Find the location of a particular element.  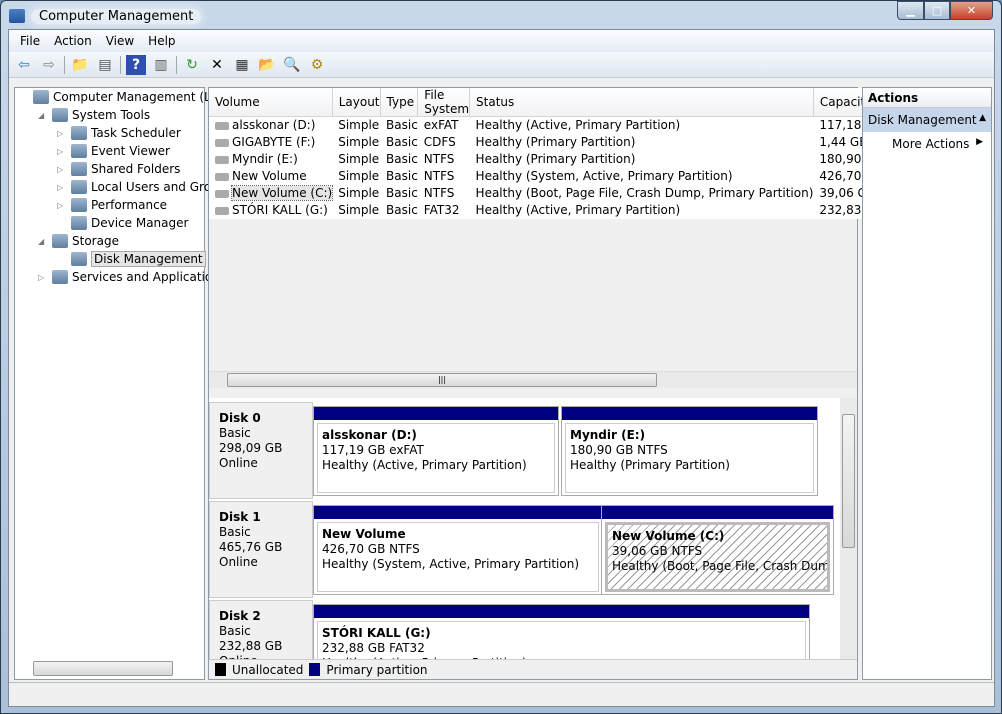

open-folder-icon: 📂 is located at coordinates (267, 65).